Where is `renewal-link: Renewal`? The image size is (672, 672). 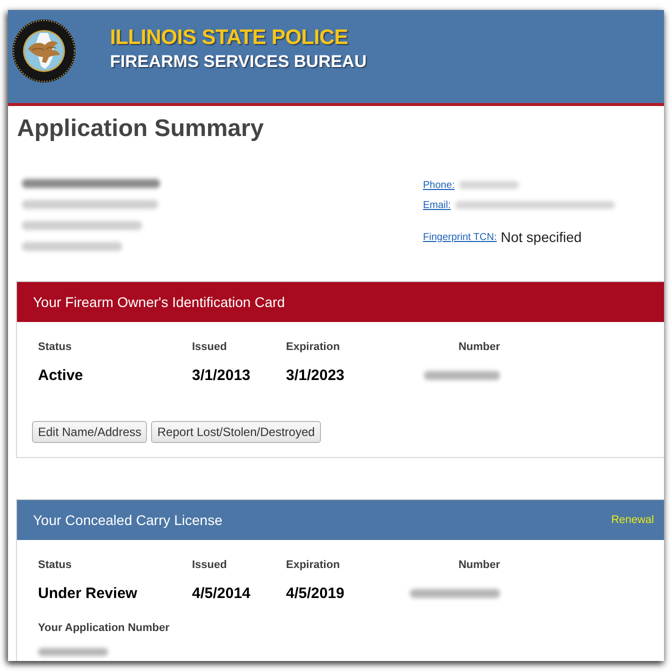 renewal-link: Renewal is located at coordinates (632, 520).